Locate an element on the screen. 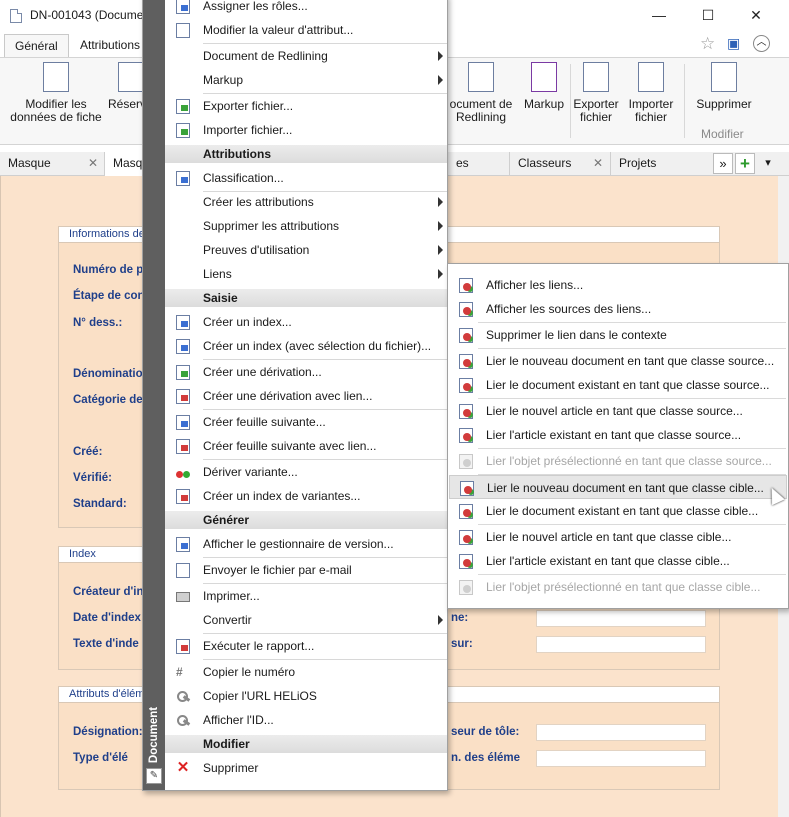 The image size is (789, 817). tab-general: Général is located at coordinates (36, 46).